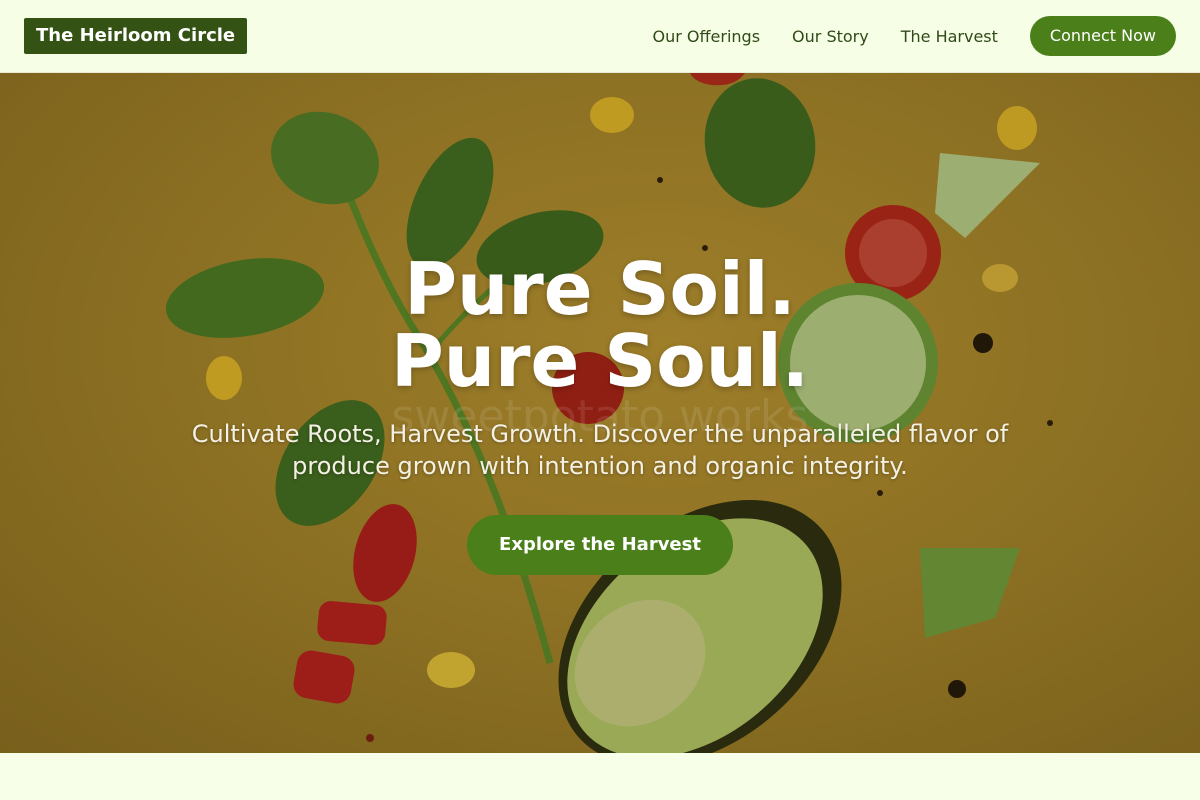 This screenshot has height=800, width=1200. What do you see at coordinates (136, 36) in the screenshot?
I see `brand-logo: The Heirloom Circle` at bounding box center [136, 36].